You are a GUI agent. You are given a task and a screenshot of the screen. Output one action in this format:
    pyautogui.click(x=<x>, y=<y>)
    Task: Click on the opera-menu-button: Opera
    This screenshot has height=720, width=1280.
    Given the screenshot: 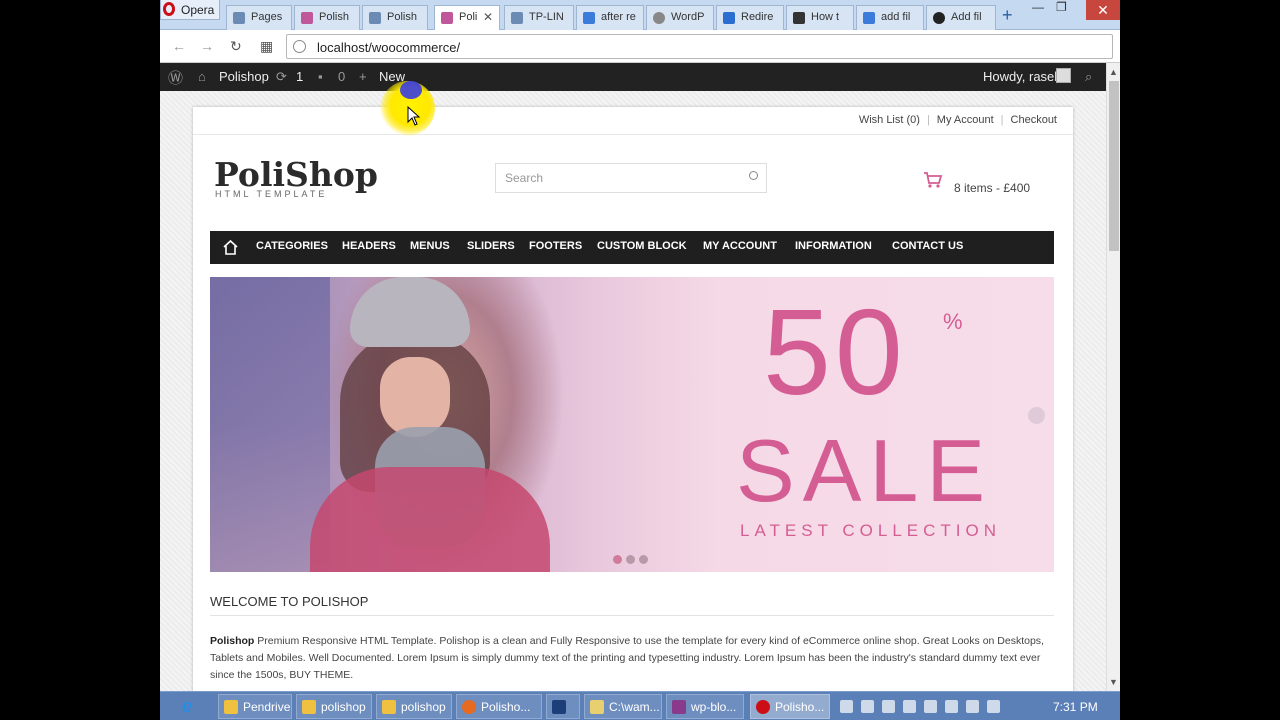 What is the action you would take?
    pyautogui.click(x=190, y=10)
    